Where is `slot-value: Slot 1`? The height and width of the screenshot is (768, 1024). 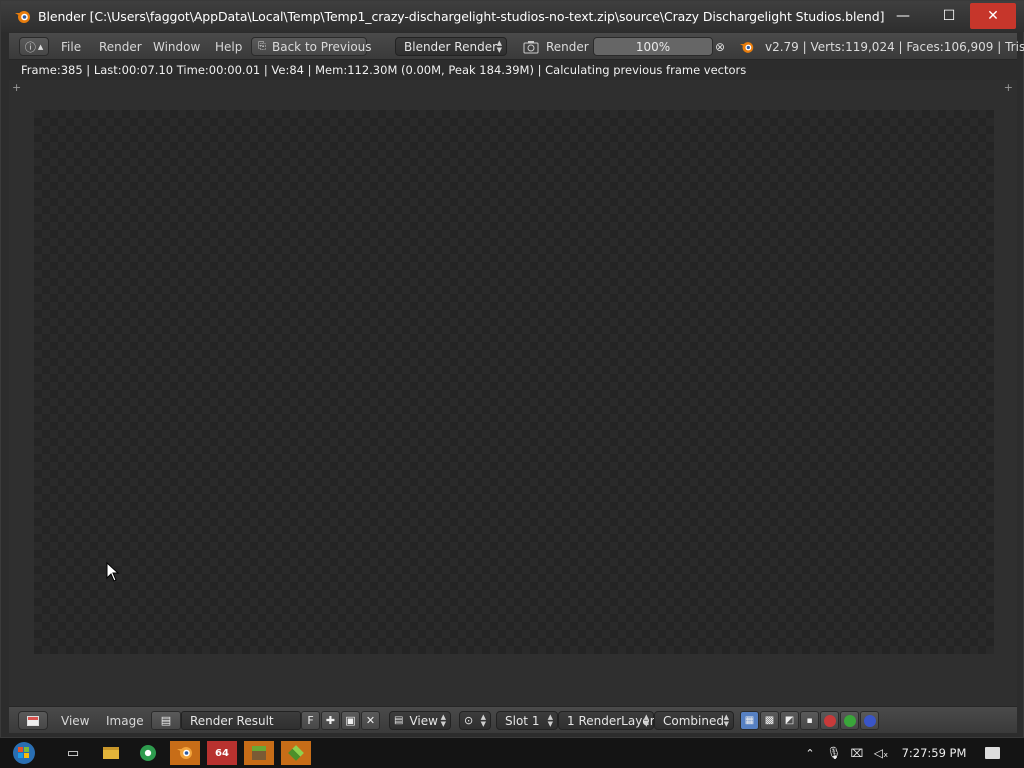
slot-value: Slot 1 is located at coordinates (522, 720).